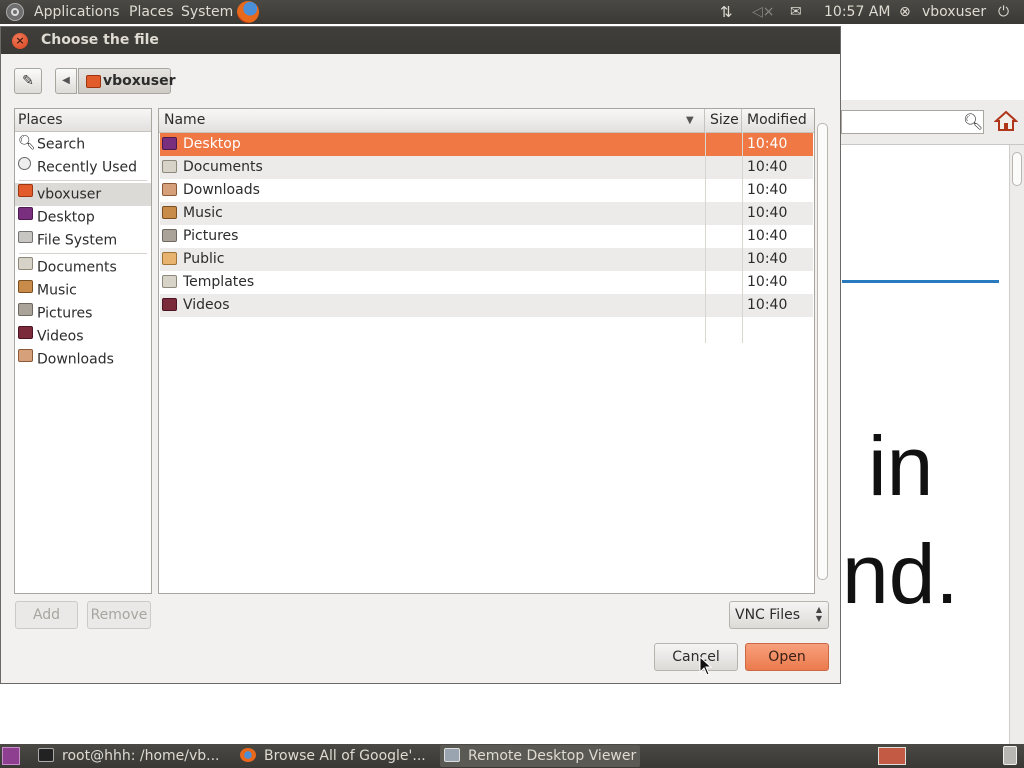 Image resolution: width=1024 pixels, height=768 pixels. What do you see at coordinates (77, 240) in the screenshot?
I see `sidebar-item-label: File System` at bounding box center [77, 240].